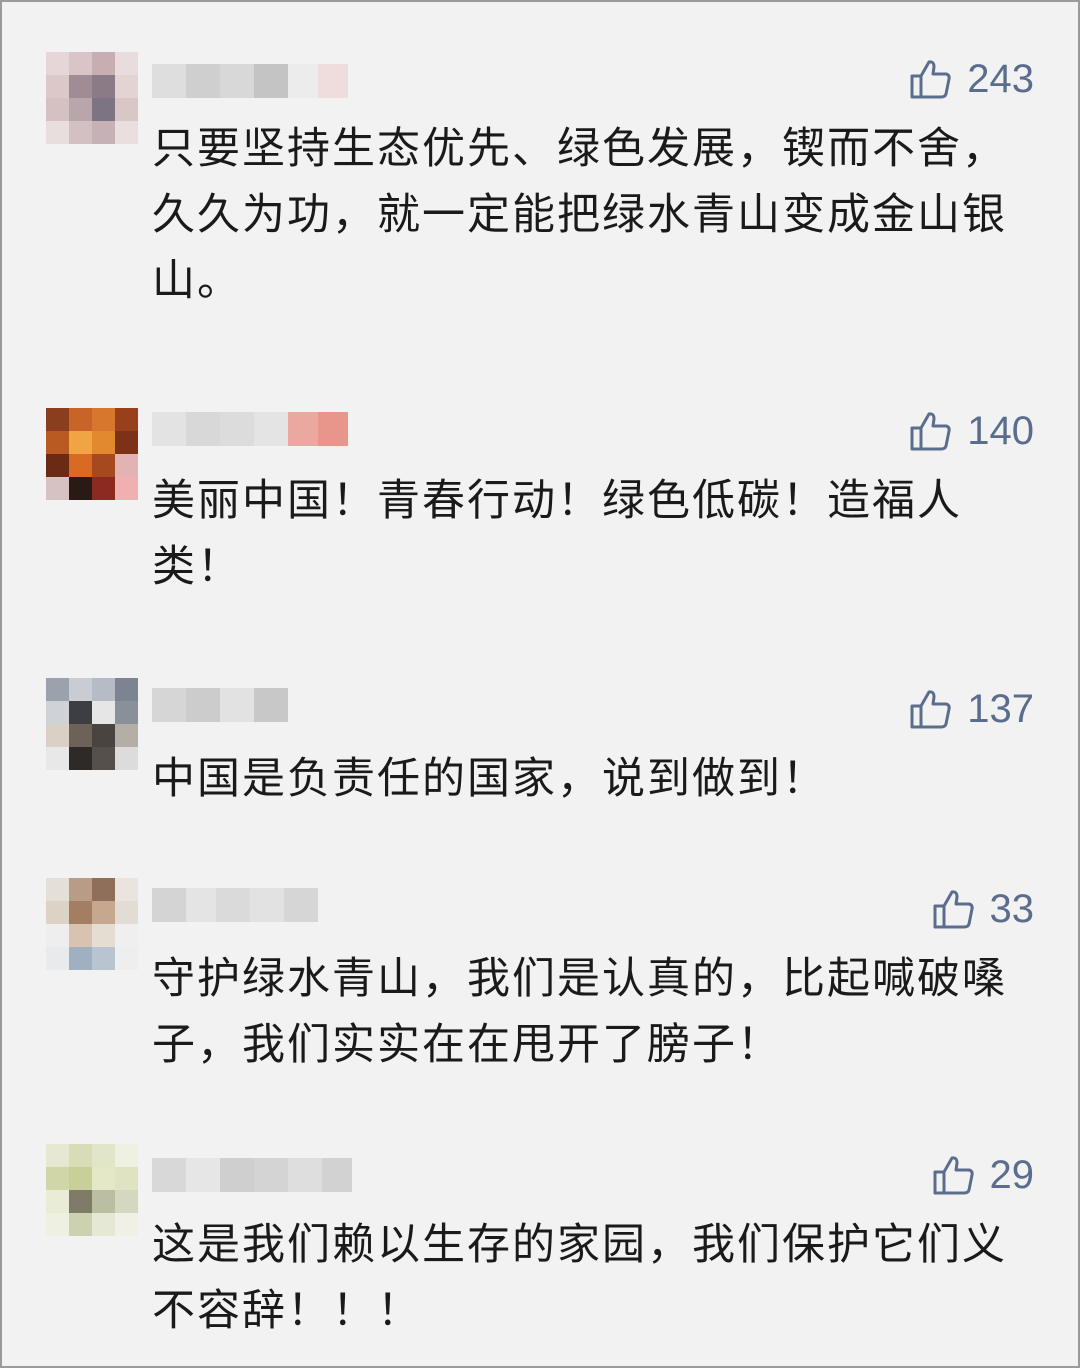  What do you see at coordinates (1012, 1175) in the screenshot?
I see `like-count: 29` at bounding box center [1012, 1175].